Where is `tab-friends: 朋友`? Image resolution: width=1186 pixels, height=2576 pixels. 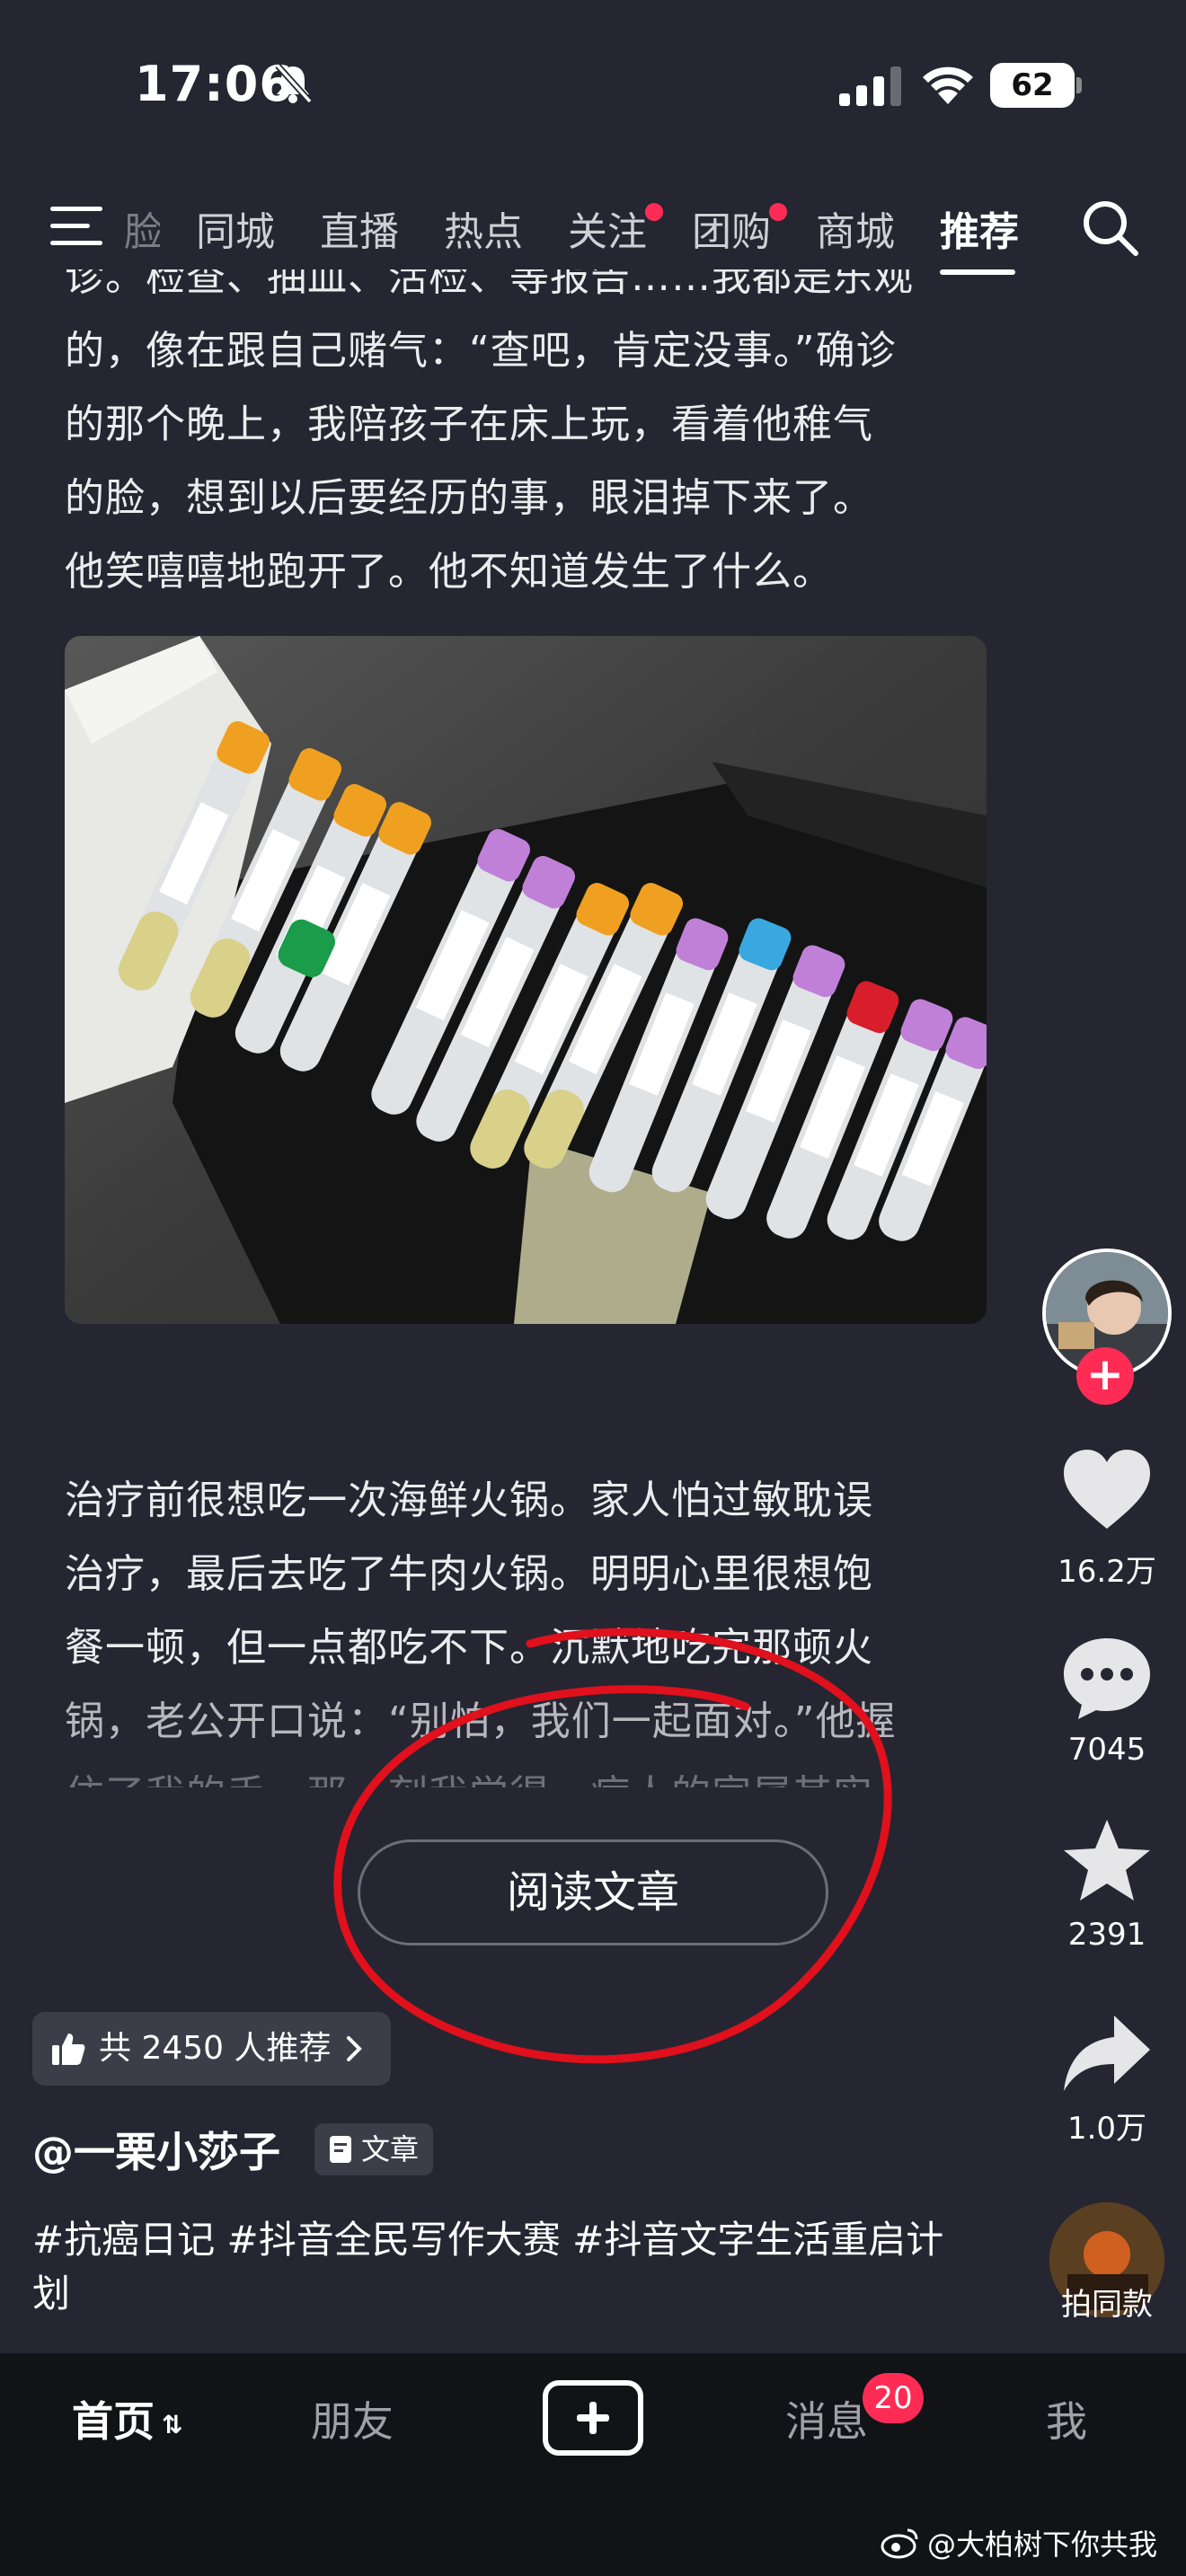 tab-friends: 朋友 is located at coordinates (352, 2418).